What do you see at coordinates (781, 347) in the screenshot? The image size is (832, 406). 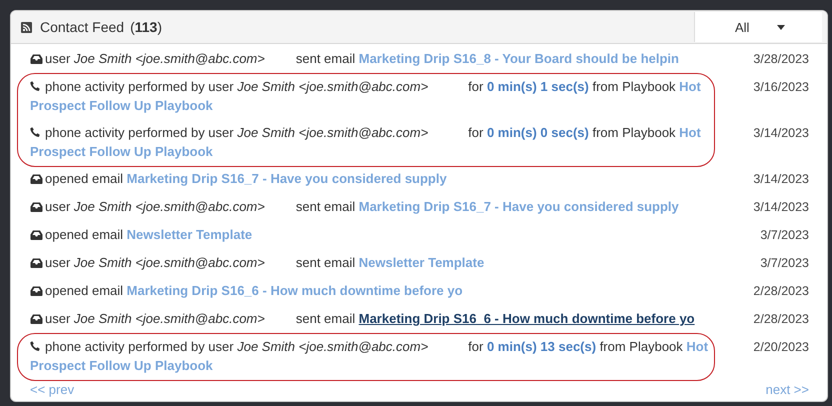 I see `activity-date: 2/20/2023` at bounding box center [781, 347].